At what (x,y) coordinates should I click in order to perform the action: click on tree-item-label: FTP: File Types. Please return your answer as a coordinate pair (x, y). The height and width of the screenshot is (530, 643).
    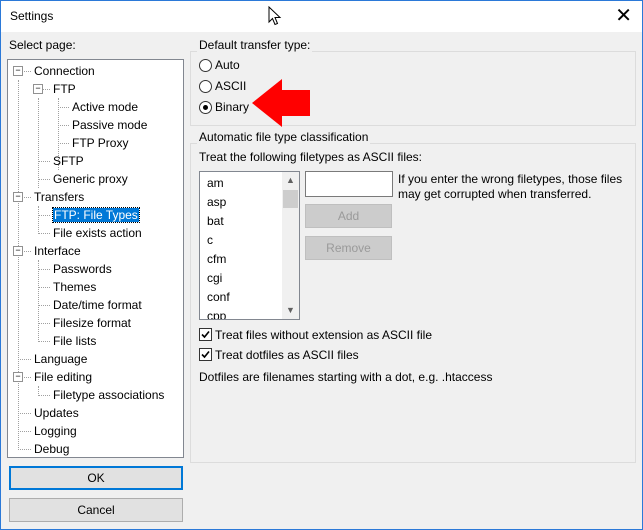
    Looking at the image, I should click on (96, 215).